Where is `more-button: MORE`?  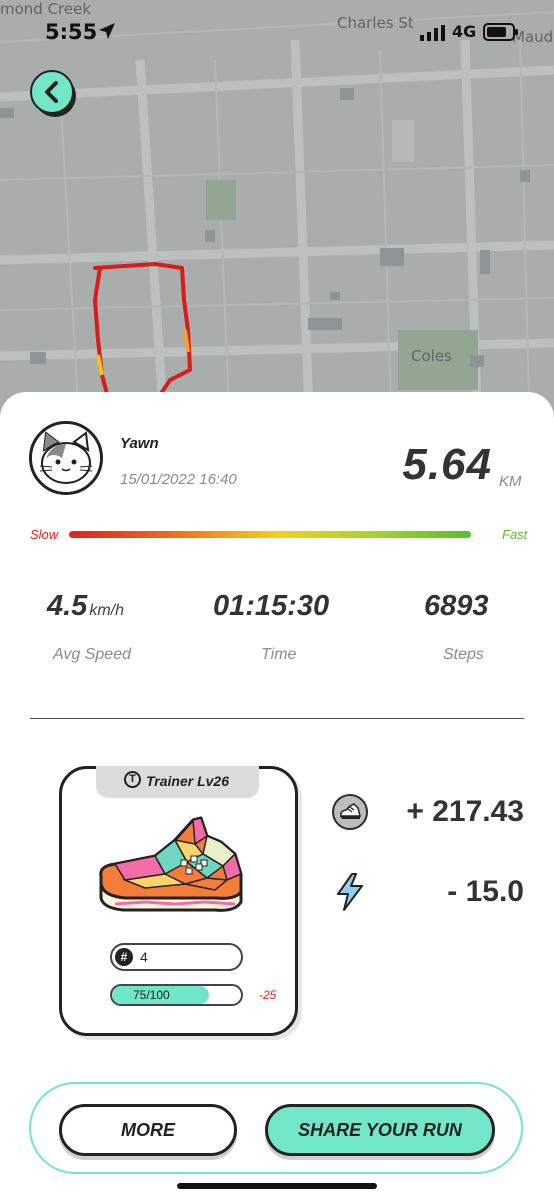
more-button: MORE is located at coordinates (148, 1130).